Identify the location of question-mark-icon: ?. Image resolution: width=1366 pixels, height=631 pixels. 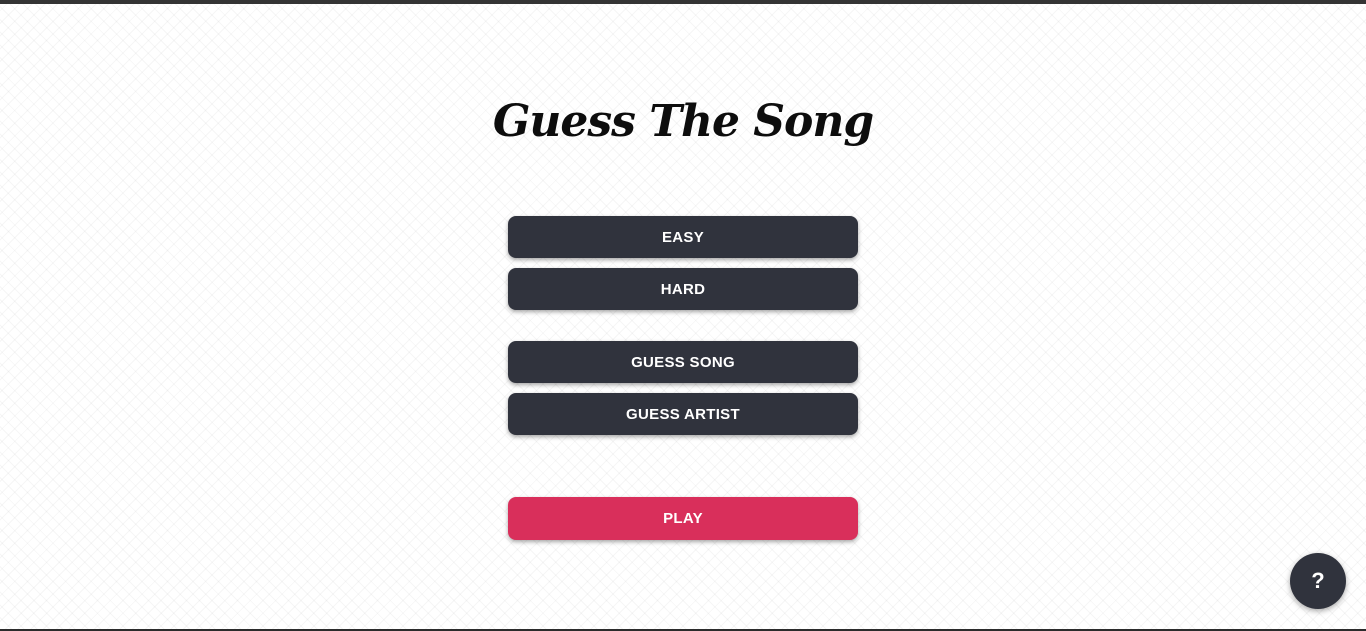
(1318, 580).